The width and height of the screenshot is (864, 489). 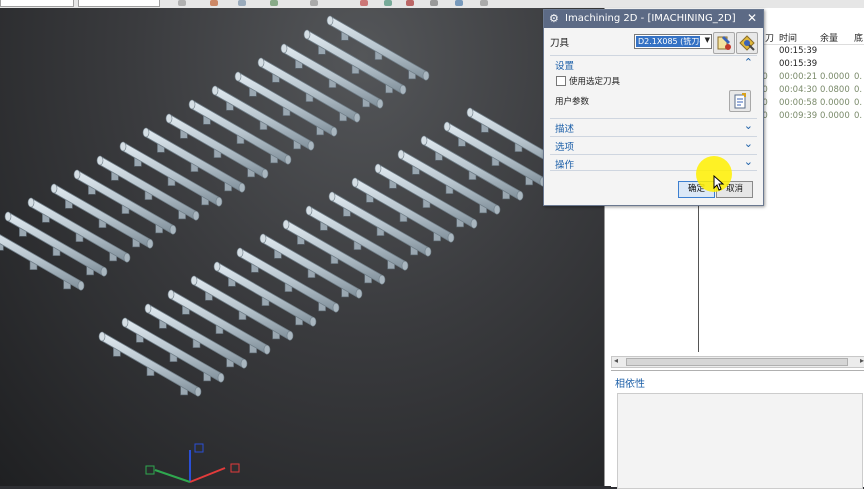 I want to click on chevron-down-icon: ▼, so click(x=707, y=40).